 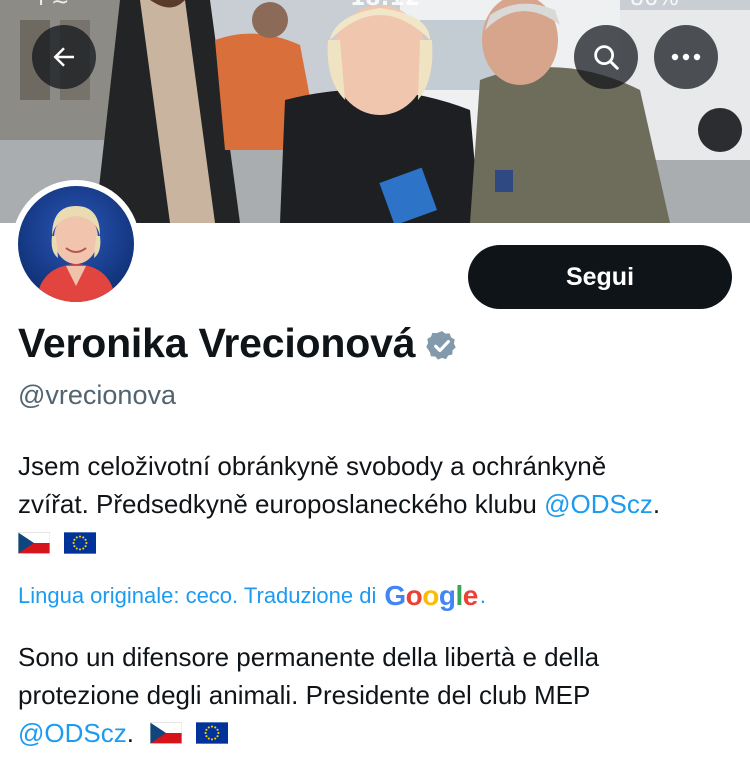 I want to click on status-time: 18:12, so click(x=385, y=5).